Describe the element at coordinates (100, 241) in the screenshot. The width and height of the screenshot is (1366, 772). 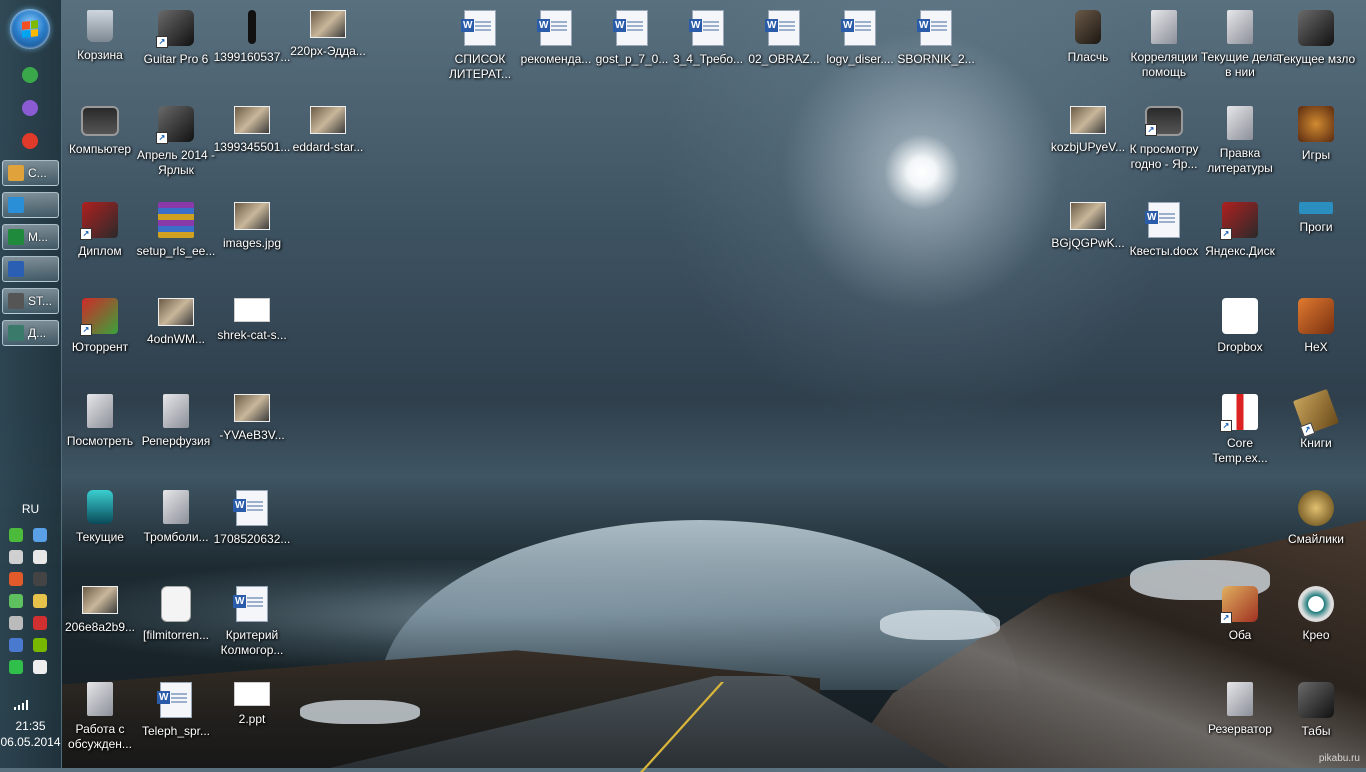
I see `desktop-icon: ↗ Диплом` at that location.